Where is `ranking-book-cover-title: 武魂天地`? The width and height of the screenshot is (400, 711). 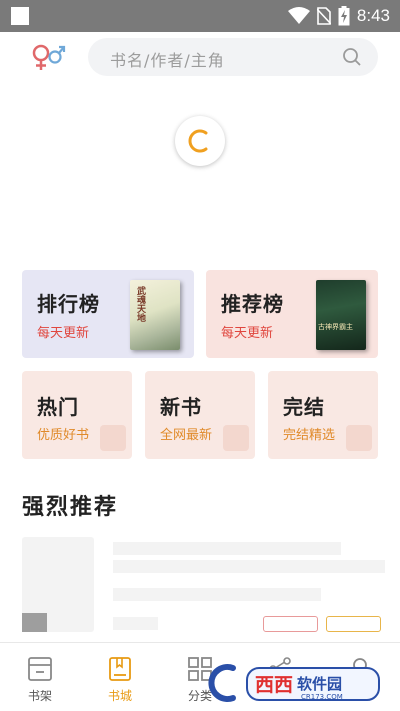
ranking-book-cover-title: 武魂天地 is located at coordinates (140, 304).